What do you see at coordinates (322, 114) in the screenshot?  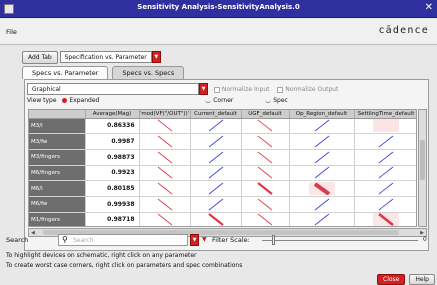 I see `column-header: Op_Region_default` at bounding box center [322, 114].